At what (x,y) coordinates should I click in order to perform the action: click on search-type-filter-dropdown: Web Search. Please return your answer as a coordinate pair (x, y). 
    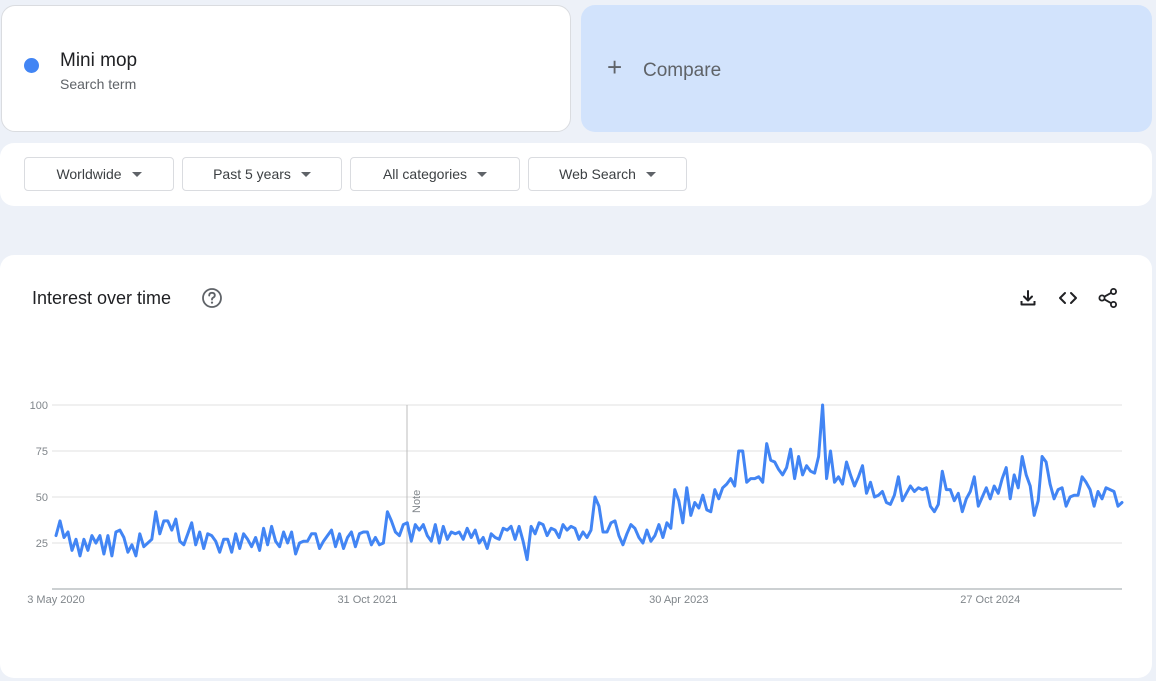
    Looking at the image, I should click on (607, 174).